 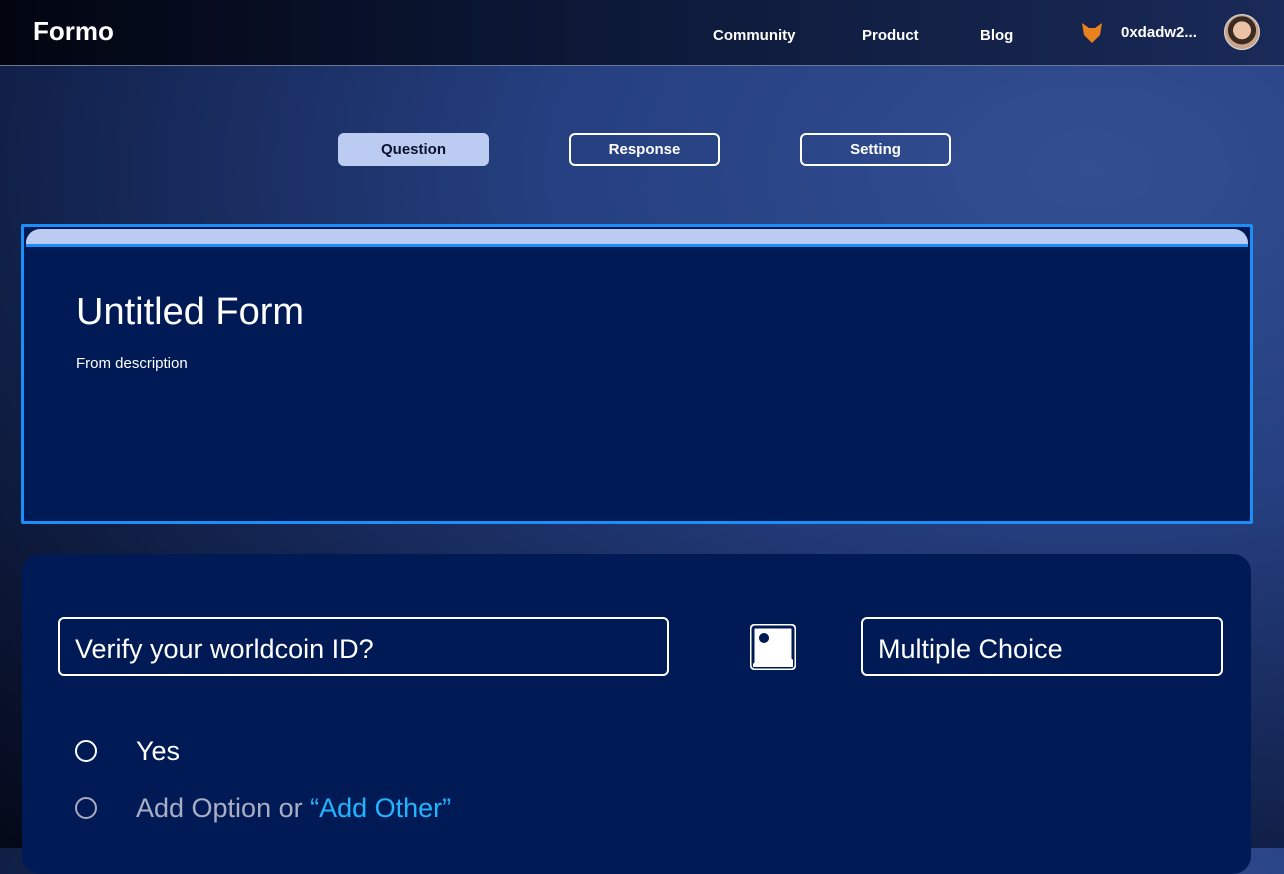 What do you see at coordinates (363, 646) in the screenshot?
I see `question-input: Verify your worldcoin ID?` at bounding box center [363, 646].